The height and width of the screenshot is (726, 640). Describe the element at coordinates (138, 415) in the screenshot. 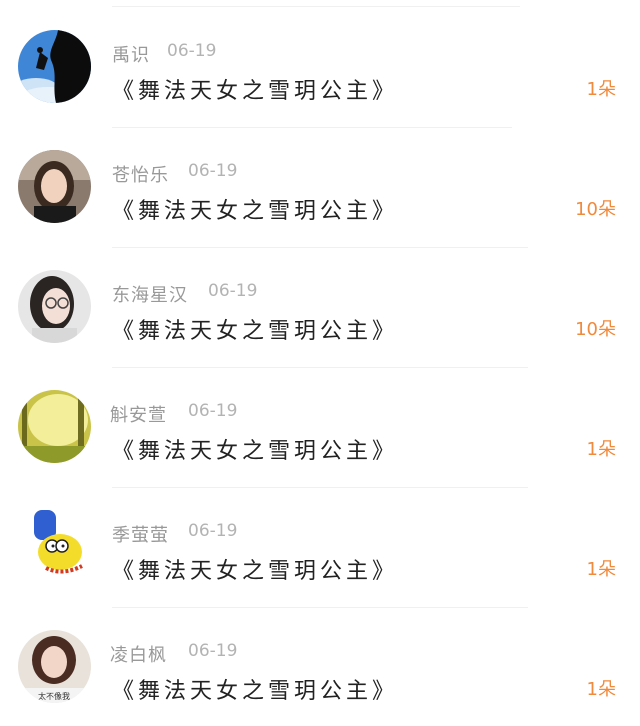

I see `sender-name: 斛安萱` at that location.